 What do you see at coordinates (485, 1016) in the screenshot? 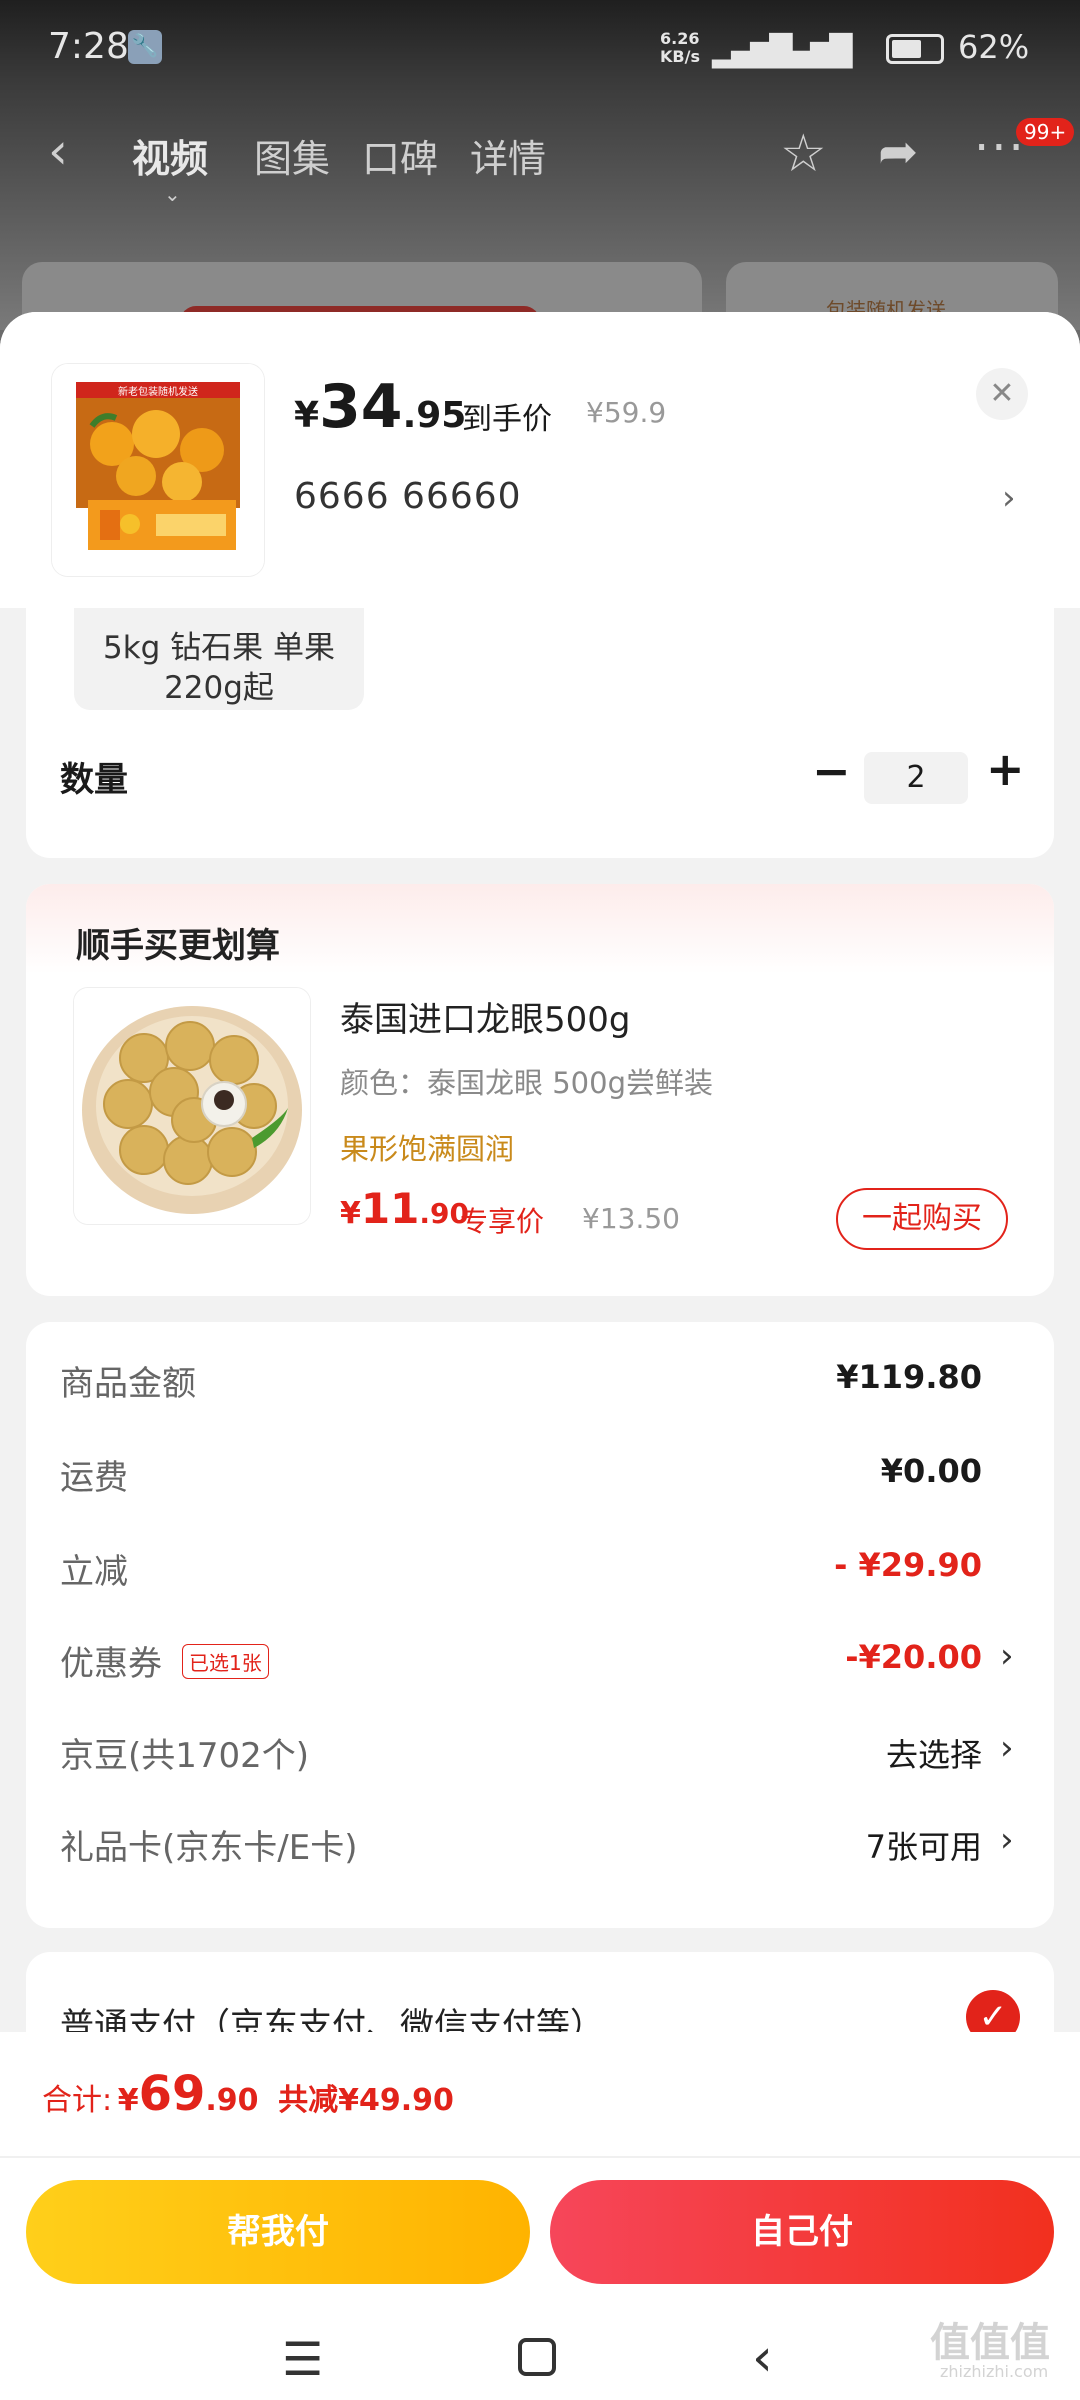
I see `upsell-product-name: 泰国进口龙眼500g` at bounding box center [485, 1016].